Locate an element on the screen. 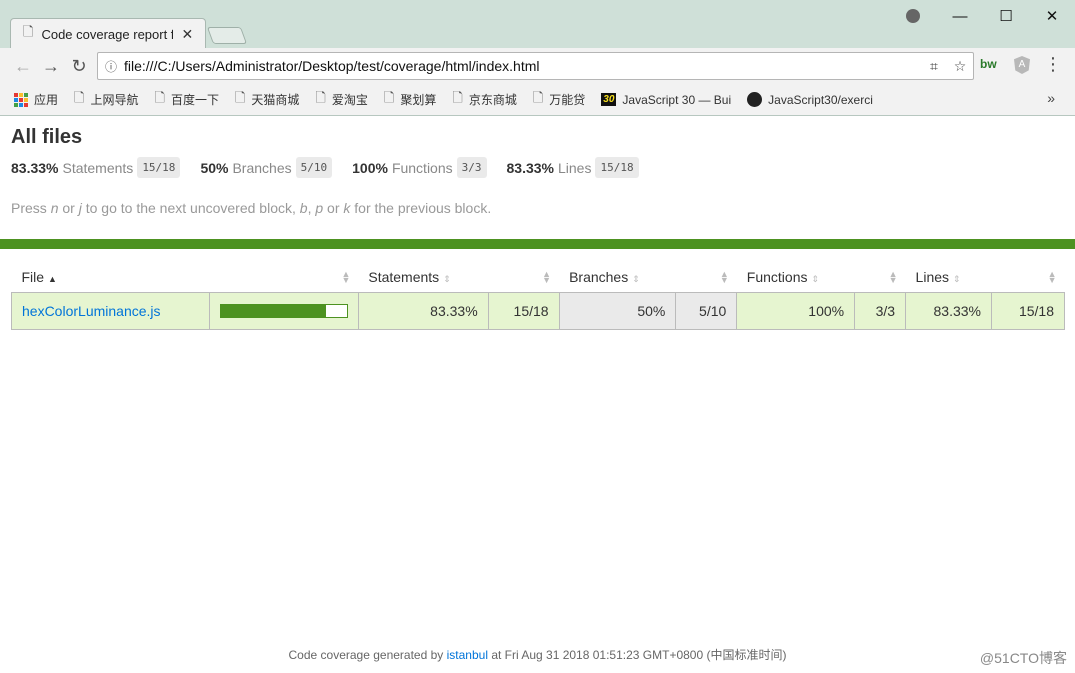  lines-pct: 83.33% is located at coordinates (948, 310).